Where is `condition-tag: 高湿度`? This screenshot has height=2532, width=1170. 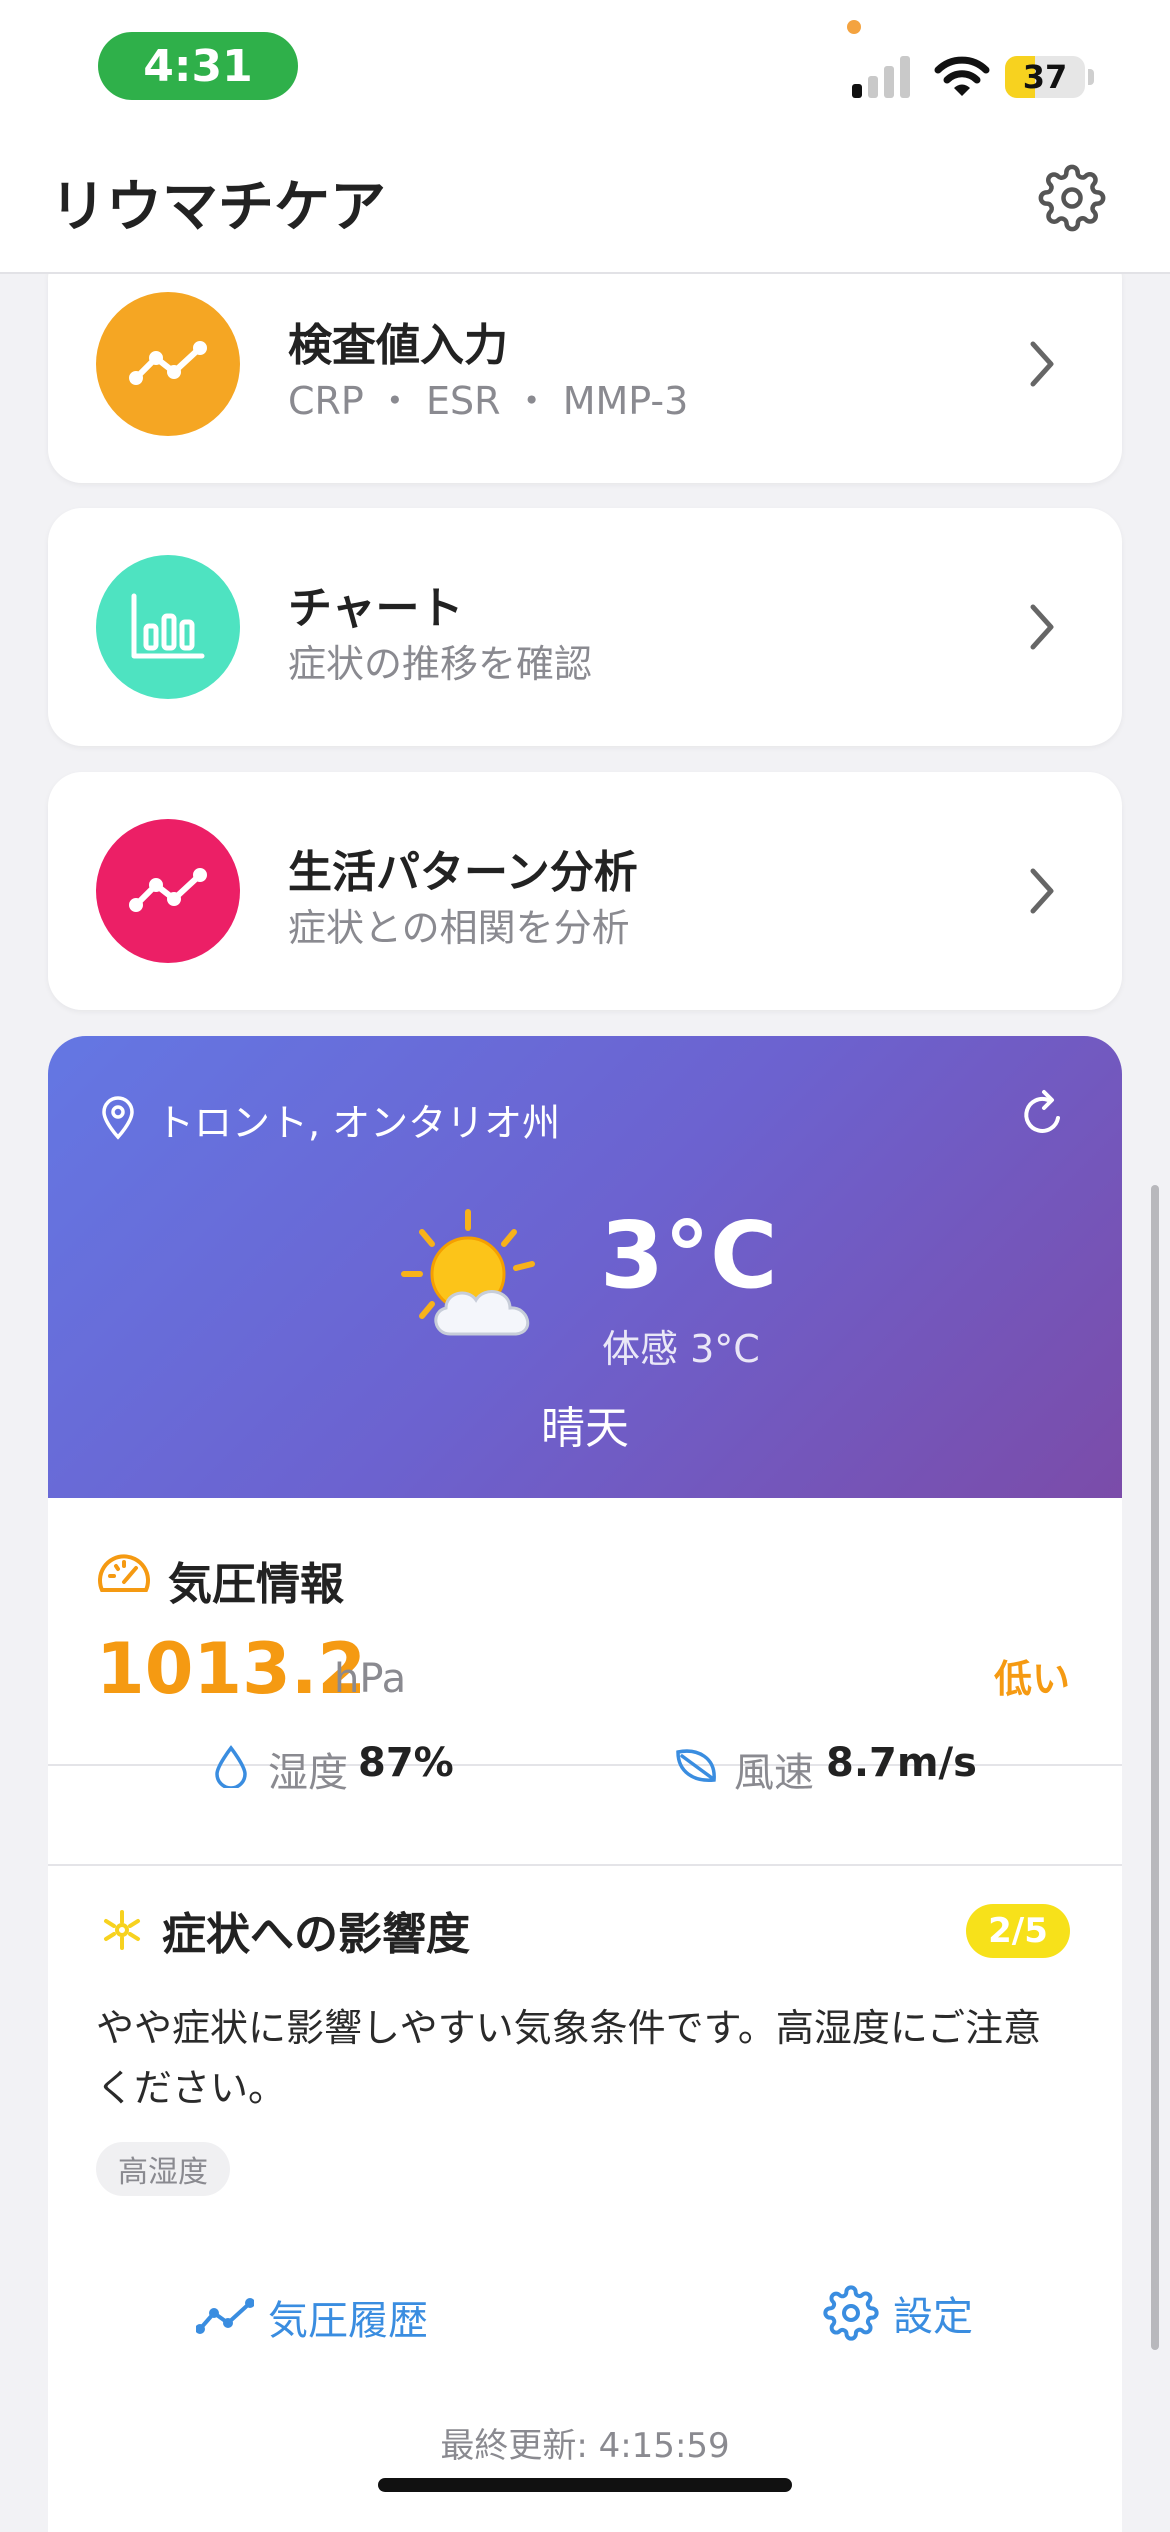
condition-tag: 高湿度 is located at coordinates (163, 2169).